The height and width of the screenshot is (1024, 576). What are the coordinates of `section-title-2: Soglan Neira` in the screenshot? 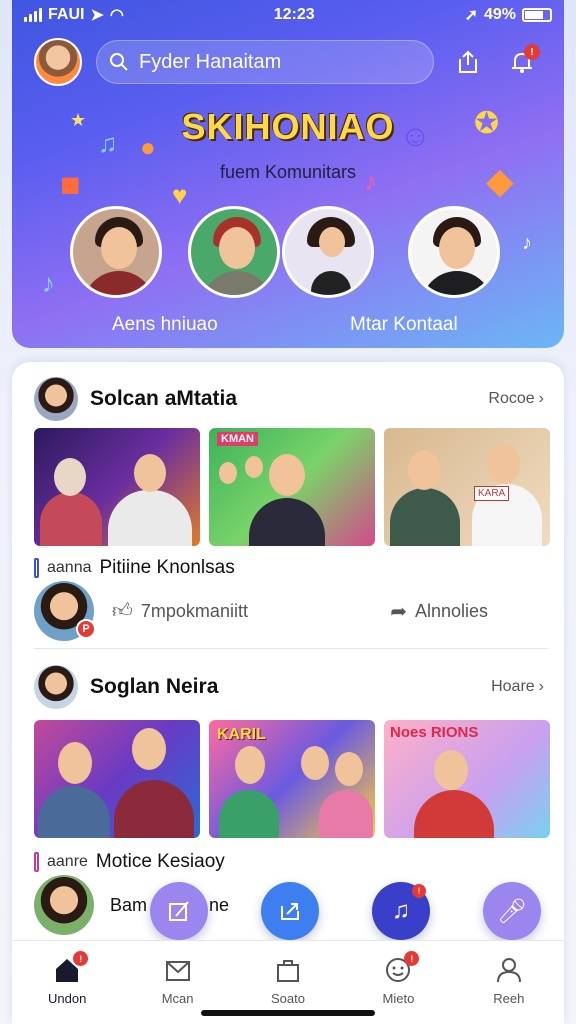 It's located at (154, 686).